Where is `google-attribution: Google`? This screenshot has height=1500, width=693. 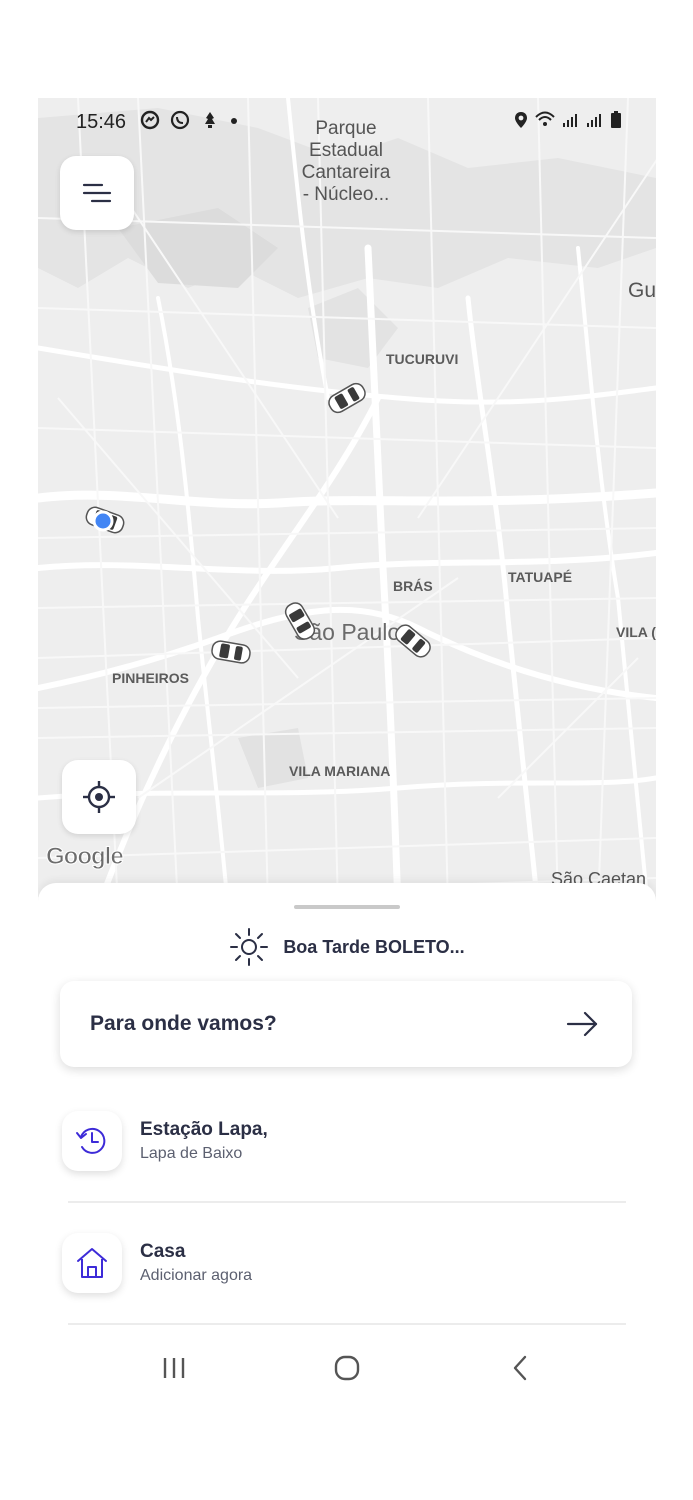
google-attribution: Google is located at coordinates (85, 857).